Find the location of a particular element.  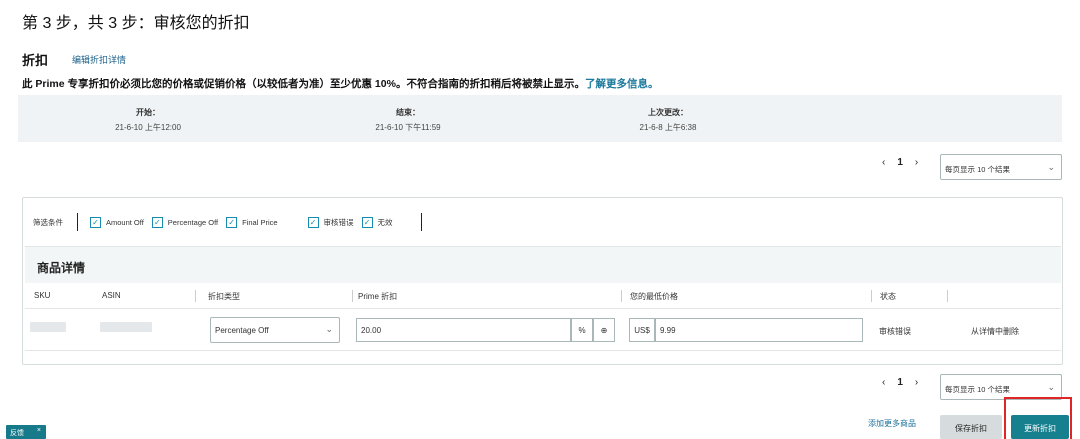

discount-type-value: Percentage Off is located at coordinates (242, 330).